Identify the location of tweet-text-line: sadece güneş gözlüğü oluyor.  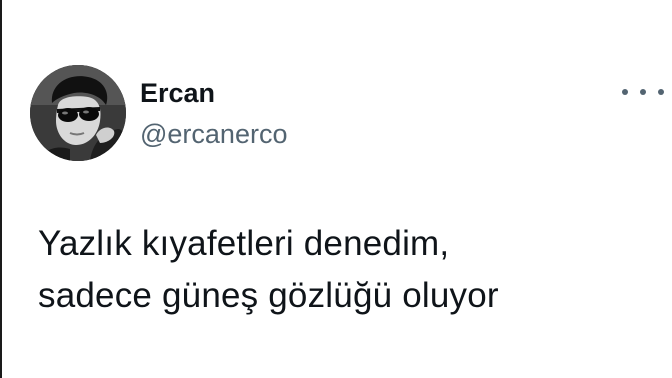
(268, 295).